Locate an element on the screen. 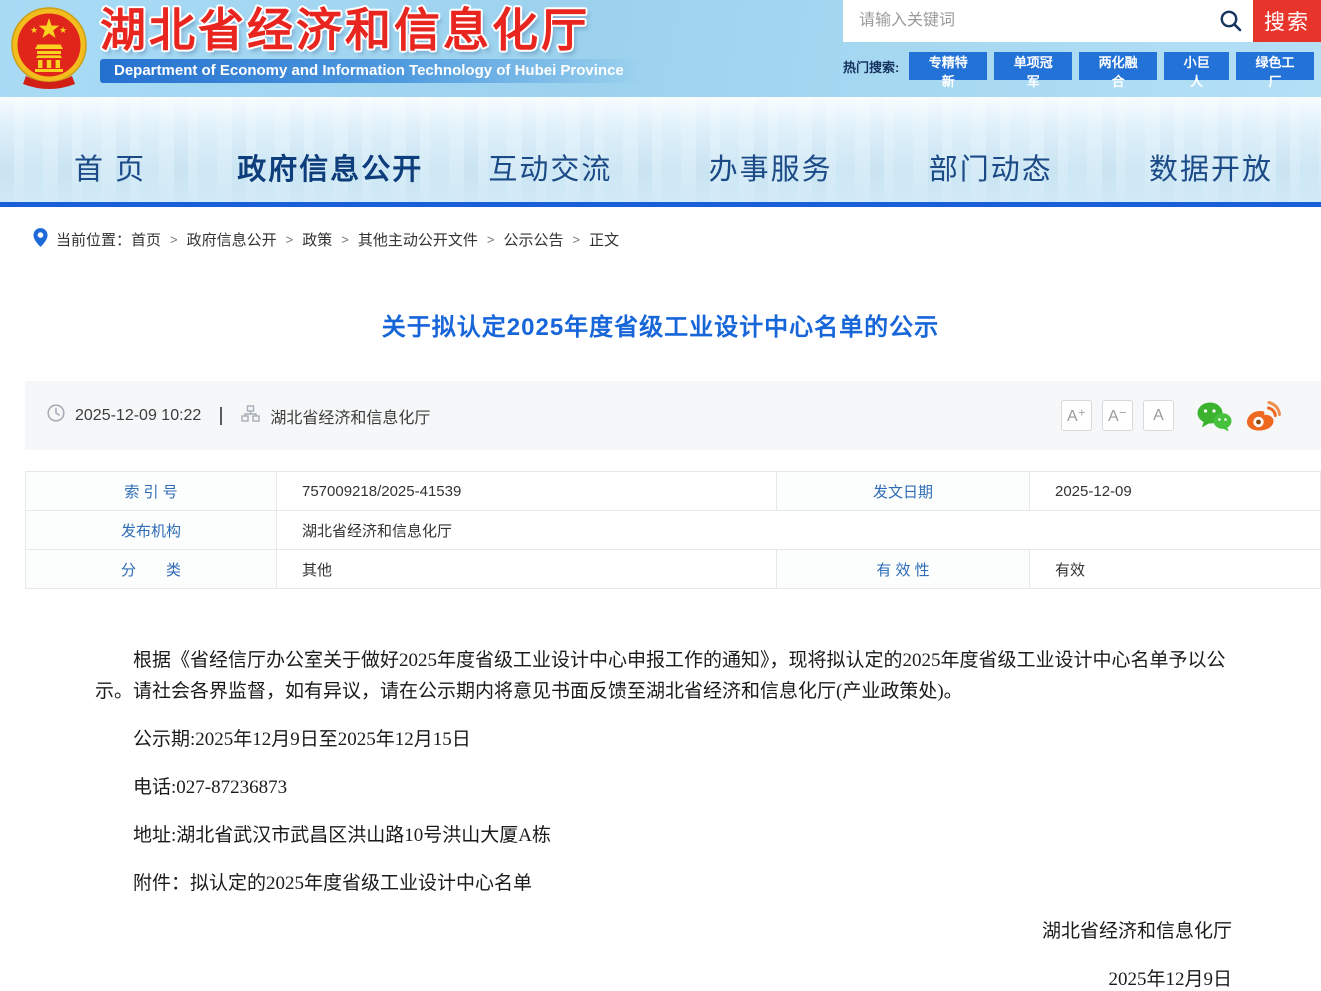 The width and height of the screenshot is (1321, 991). hot-search-row: 热门搜索: 专精特新 单项冠军 两化融合 小巨人 绿色工厂 is located at coordinates (1082, 70).